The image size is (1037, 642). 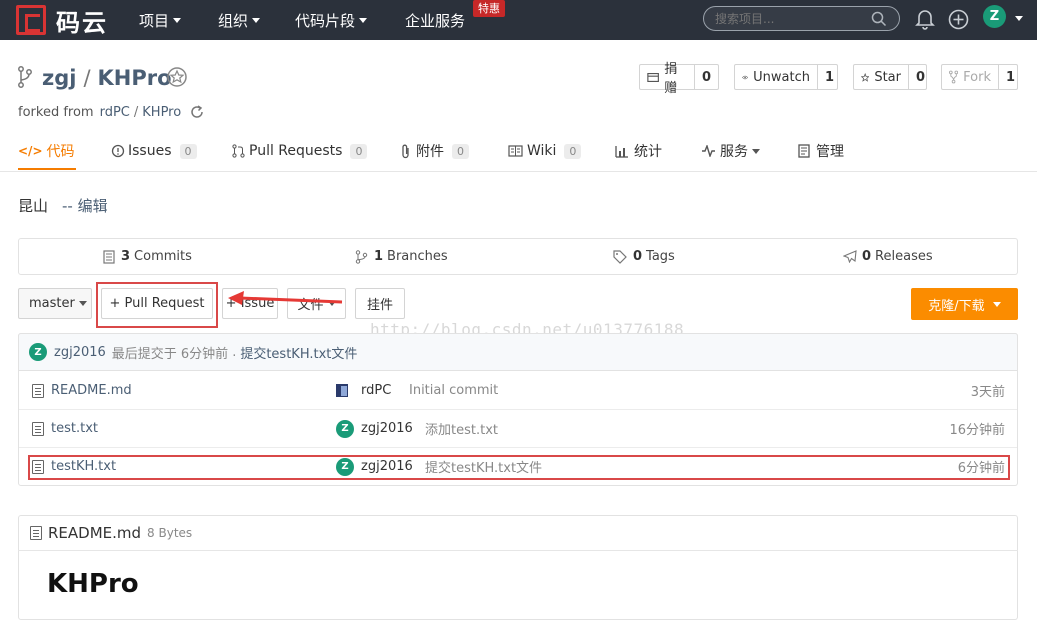 What do you see at coordinates (977, 77) in the screenshot?
I see `fork-label: Fork` at bounding box center [977, 77].